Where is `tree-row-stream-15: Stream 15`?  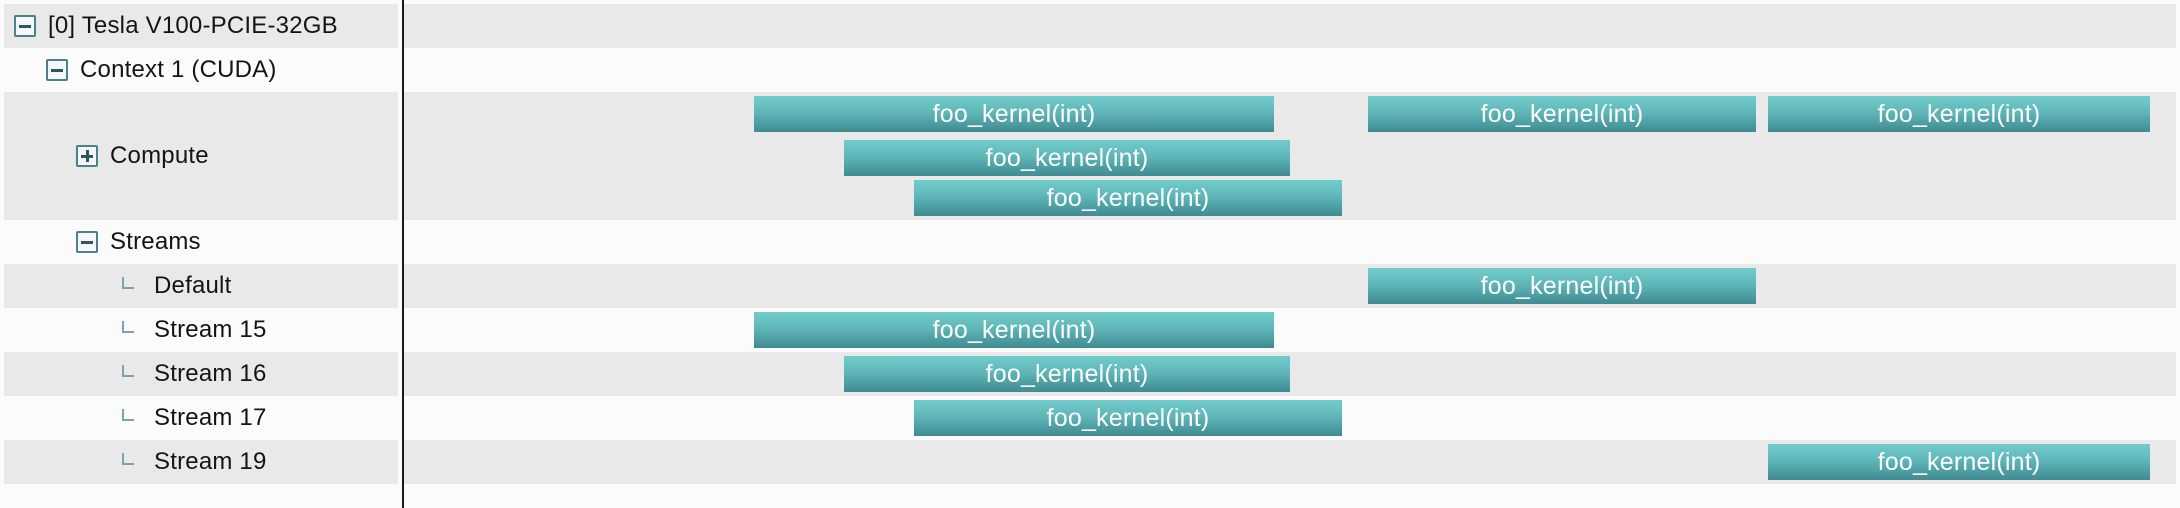 tree-row-stream-15: Stream 15 is located at coordinates (201, 330).